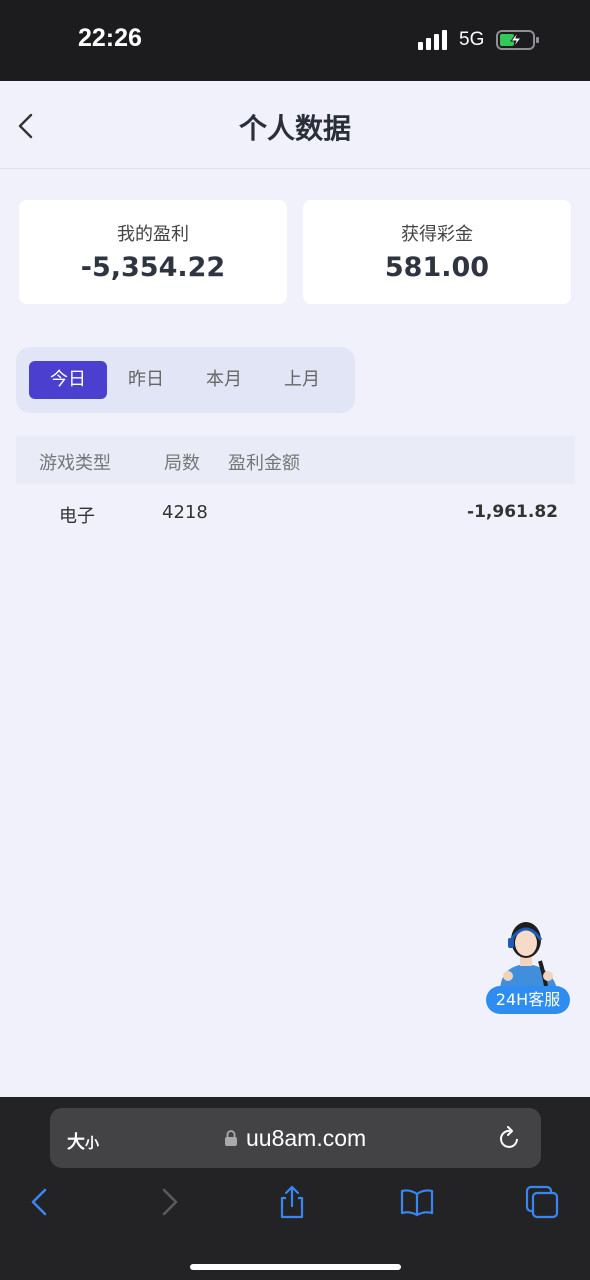 This screenshot has height=1280, width=590. I want to click on profit-card: 我的盈利 -5,354.22, so click(153, 252).